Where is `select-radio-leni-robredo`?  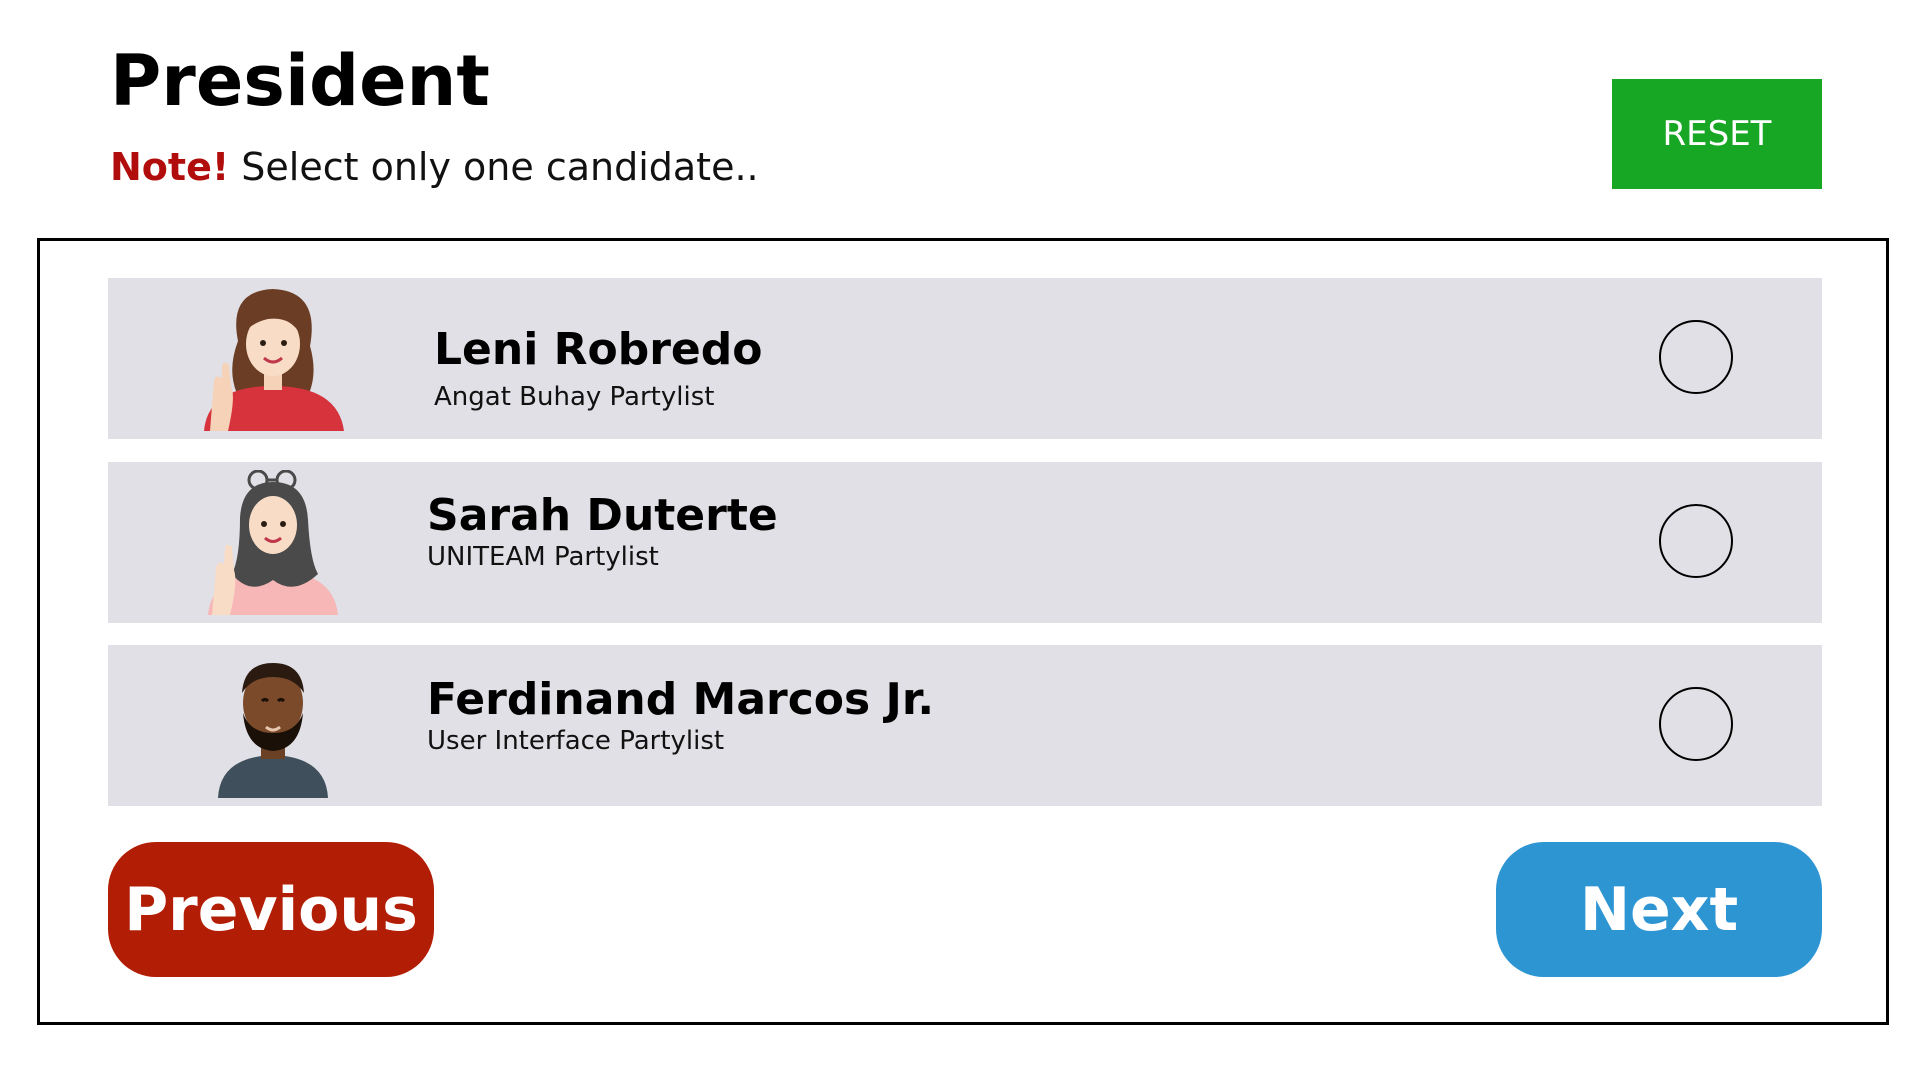
select-radio-leni-robredo is located at coordinates (1696, 357).